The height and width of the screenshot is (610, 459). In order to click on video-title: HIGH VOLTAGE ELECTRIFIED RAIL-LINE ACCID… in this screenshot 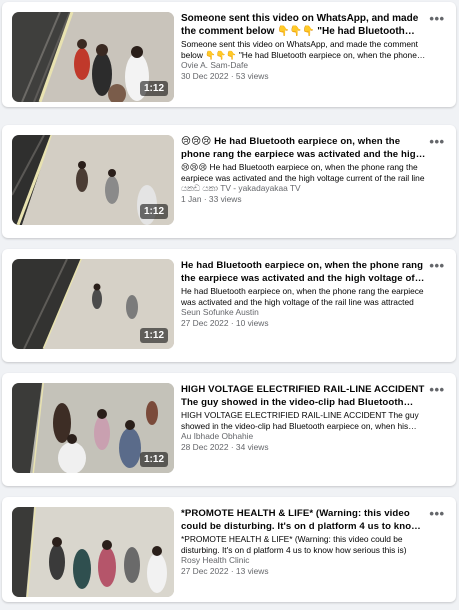, I will do `click(303, 396)`.